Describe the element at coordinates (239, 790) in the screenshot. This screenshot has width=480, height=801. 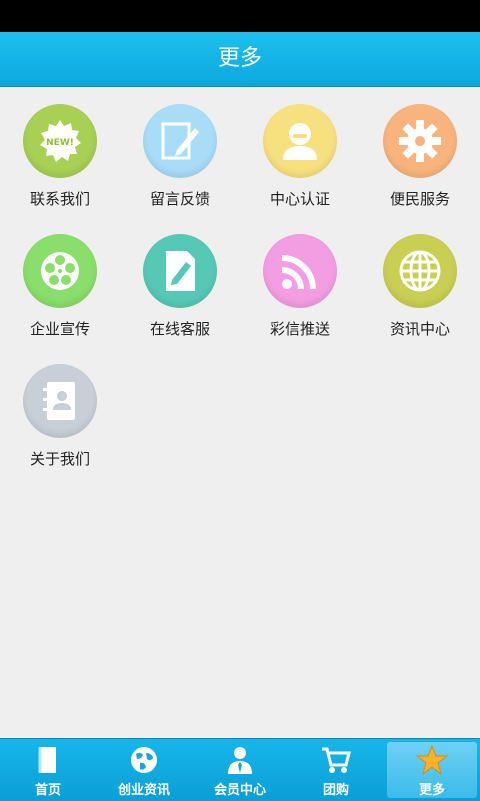
I see `tab-label: 会员中心` at that location.